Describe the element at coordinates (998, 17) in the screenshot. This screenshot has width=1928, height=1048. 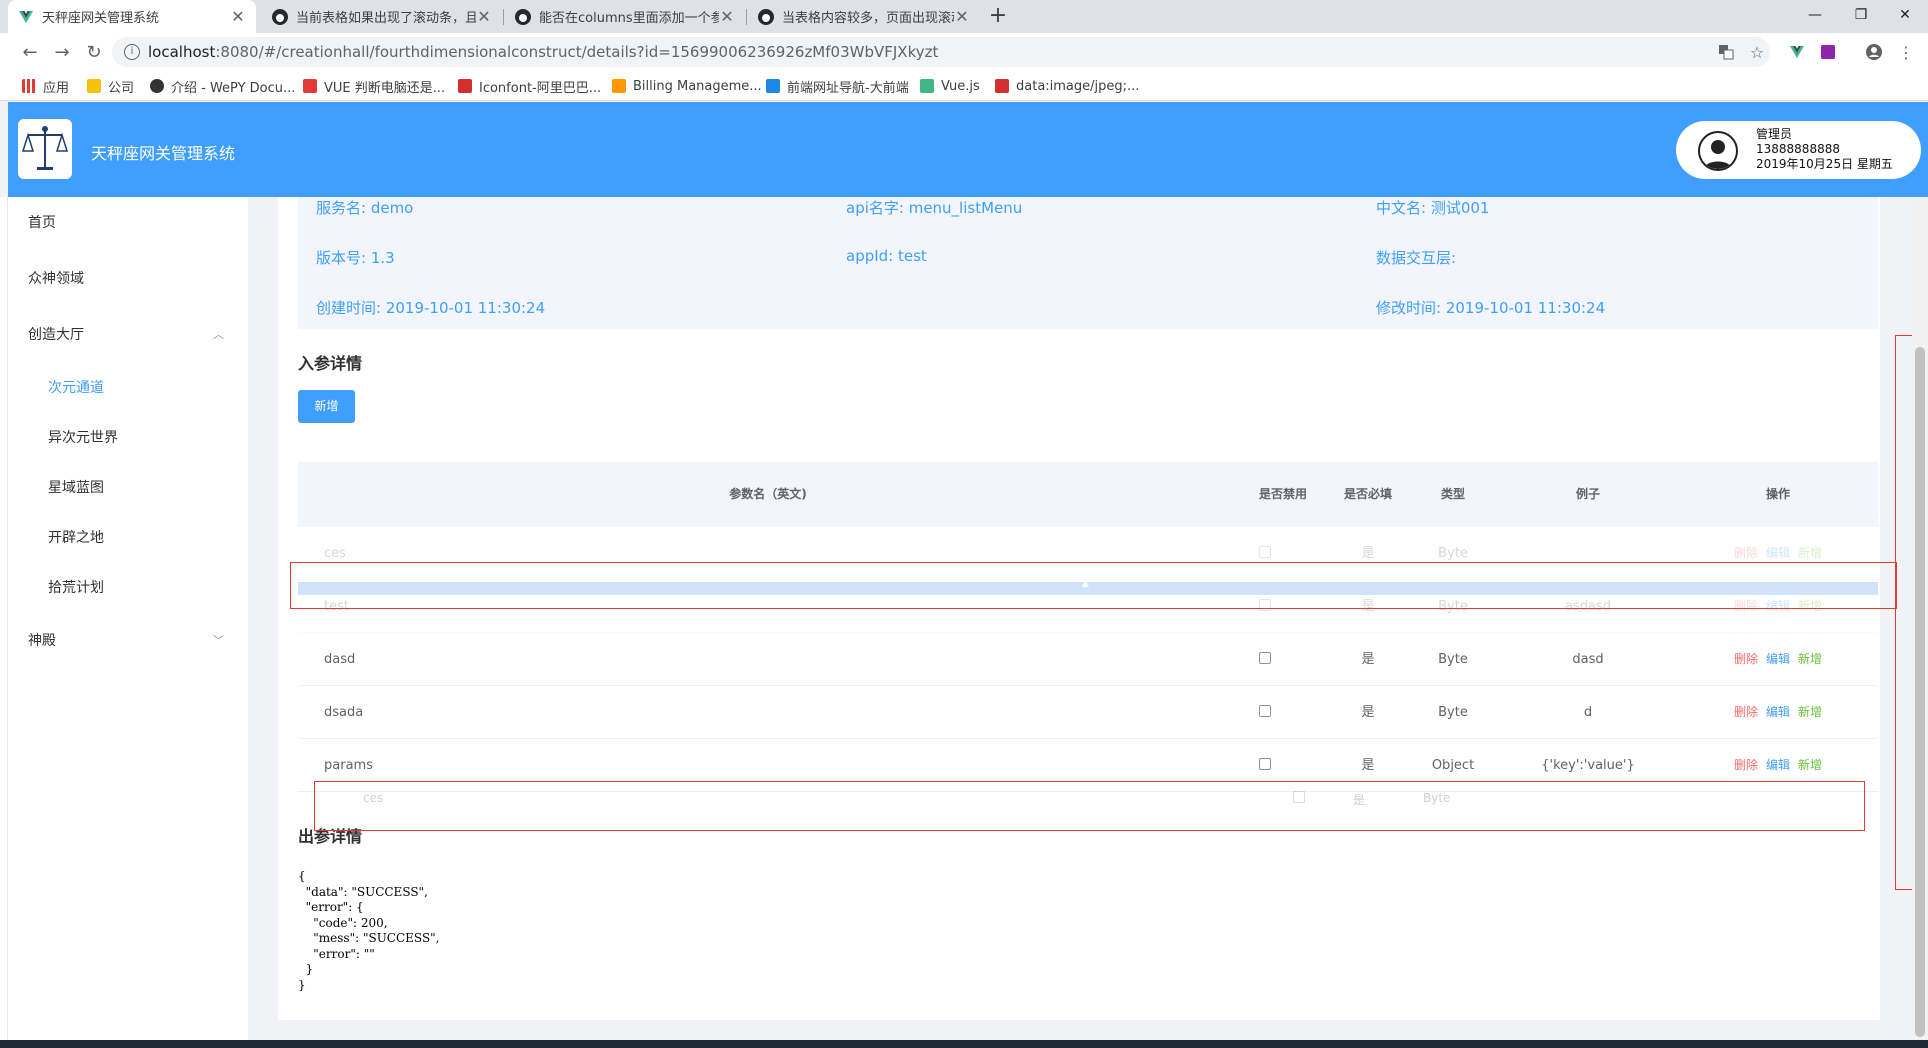
I see `new-tab-button: +` at that location.